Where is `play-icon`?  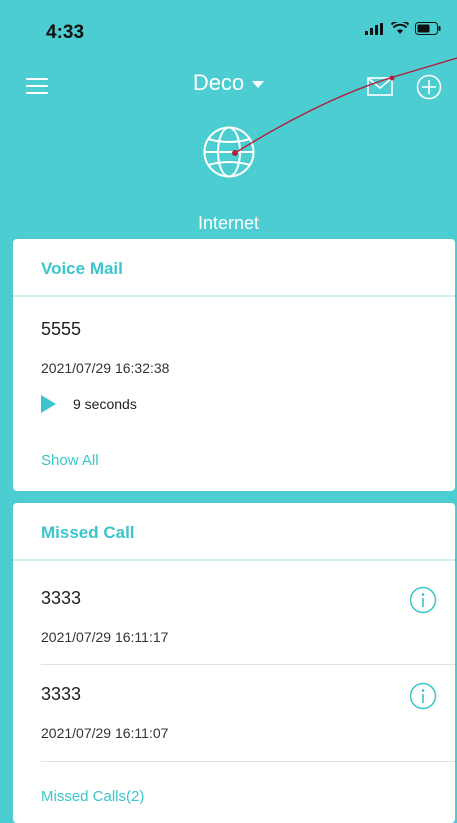
play-icon is located at coordinates (48, 404).